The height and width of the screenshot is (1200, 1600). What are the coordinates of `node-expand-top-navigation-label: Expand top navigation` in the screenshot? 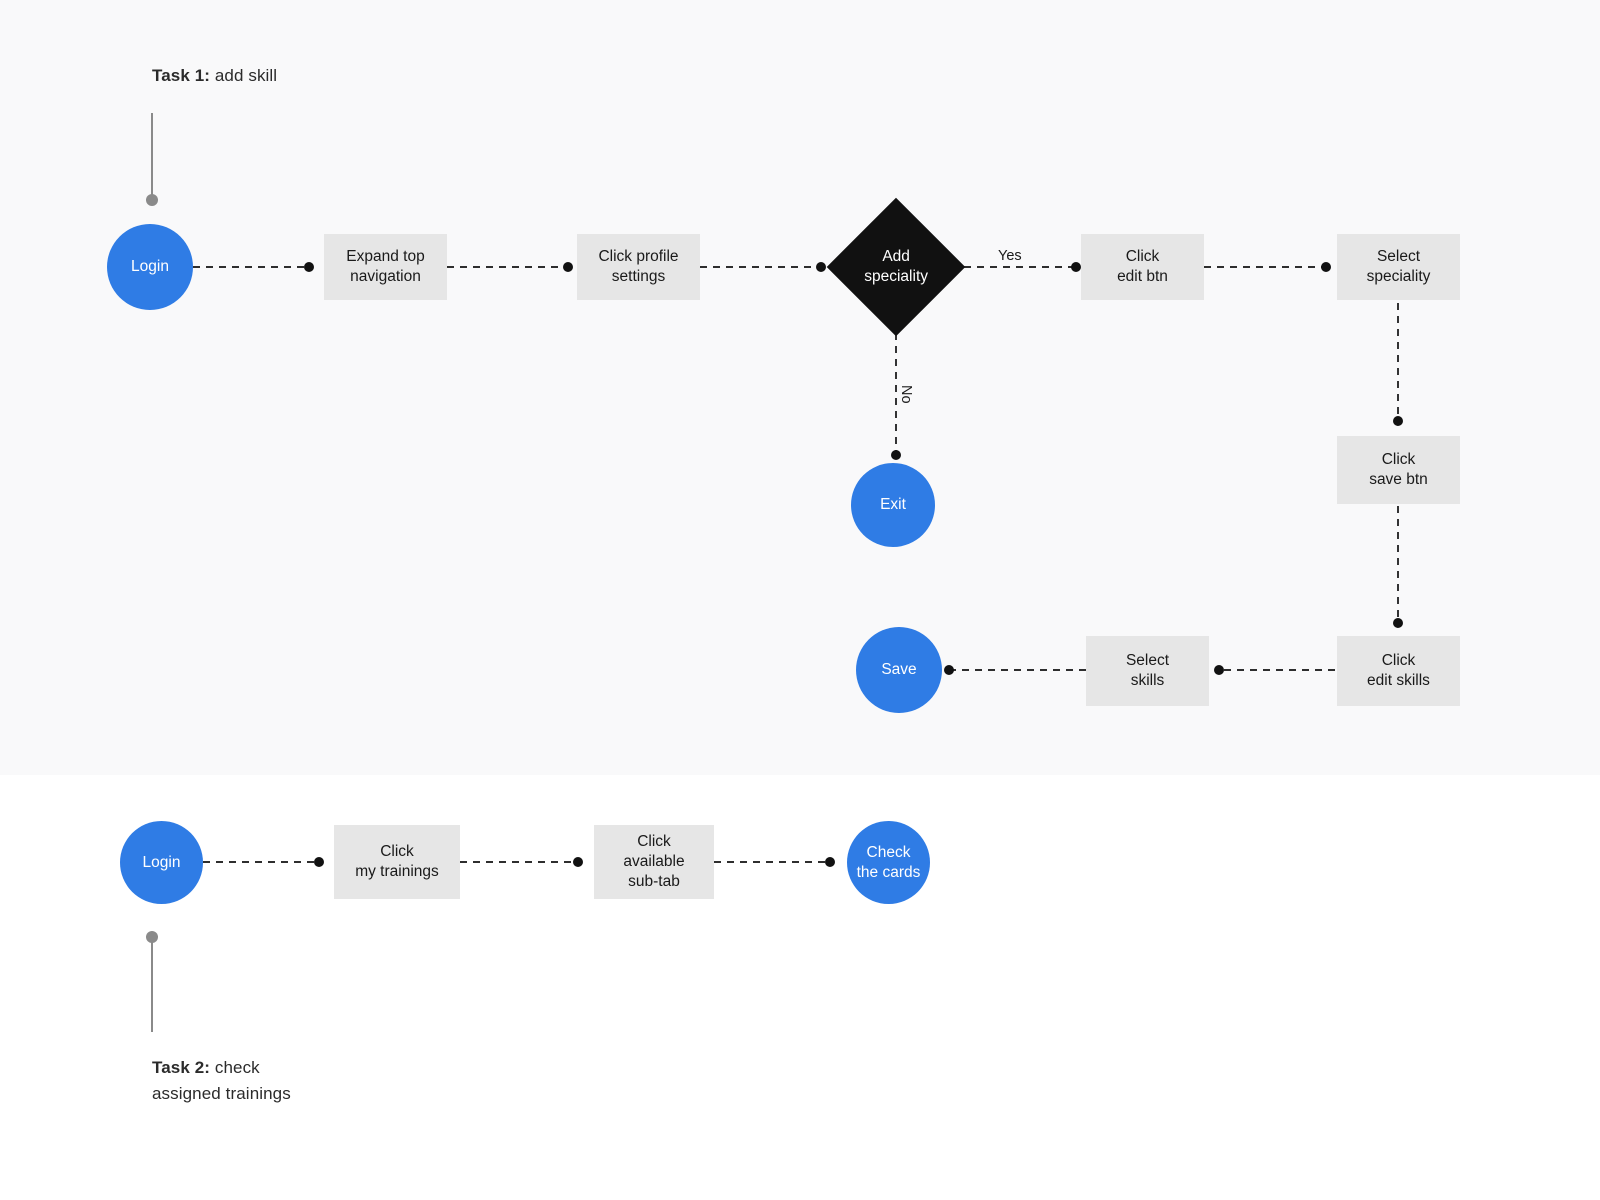 It's located at (385, 266).